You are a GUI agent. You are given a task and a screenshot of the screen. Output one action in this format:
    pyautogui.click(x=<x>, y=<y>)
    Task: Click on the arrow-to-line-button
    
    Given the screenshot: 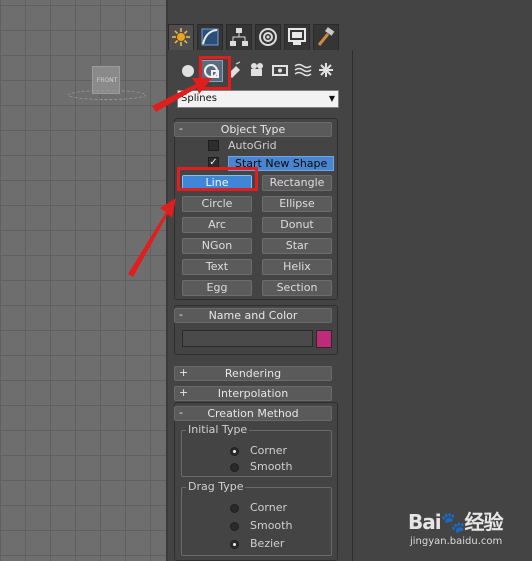 What is the action you would take?
    pyautogui.click(x=152, y=237)
    